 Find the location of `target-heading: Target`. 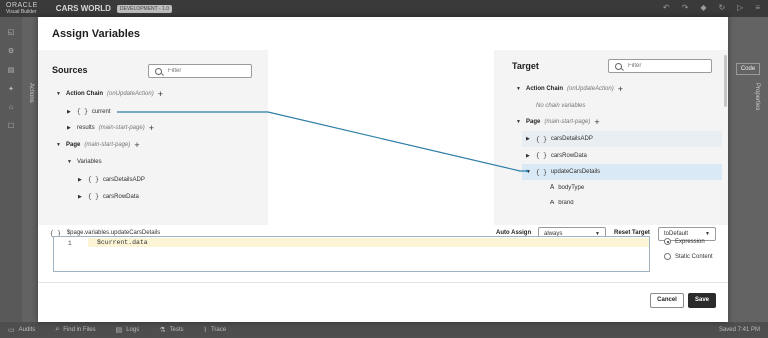

target-heading: Target is located at coordinates (525, 66).